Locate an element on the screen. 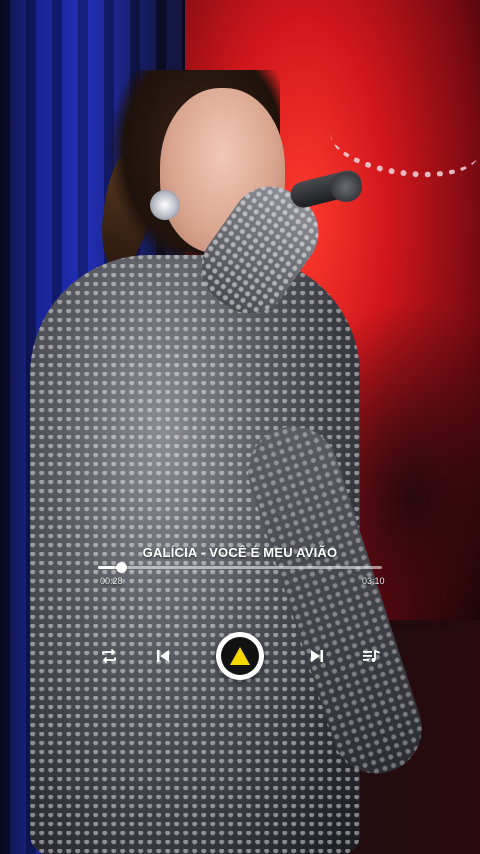 This screenshot has height=854, width=480. play-button is located at coordinates (240, 656).